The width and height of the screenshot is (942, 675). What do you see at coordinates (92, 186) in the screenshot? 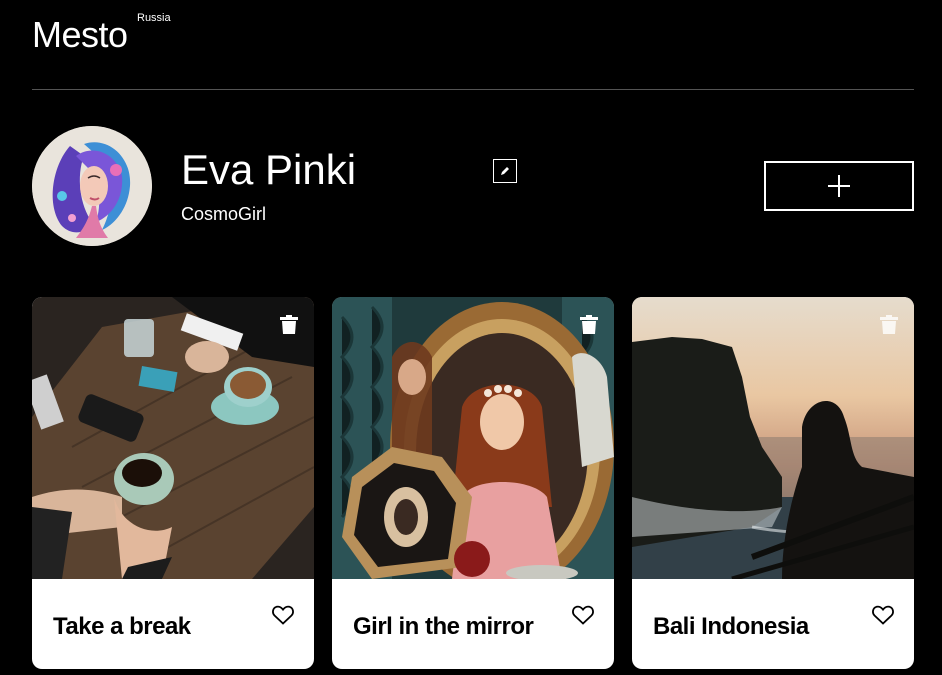
I see `avatar` at bounding box center [92, 186].